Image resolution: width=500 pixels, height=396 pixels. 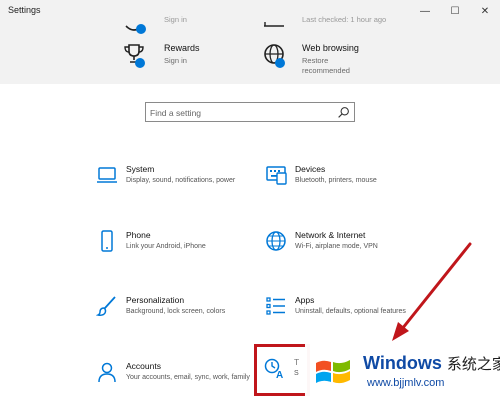 I want to click on watermark: Windows 系统之家 www.bjjmlv.com, so click(x=402, y=370).